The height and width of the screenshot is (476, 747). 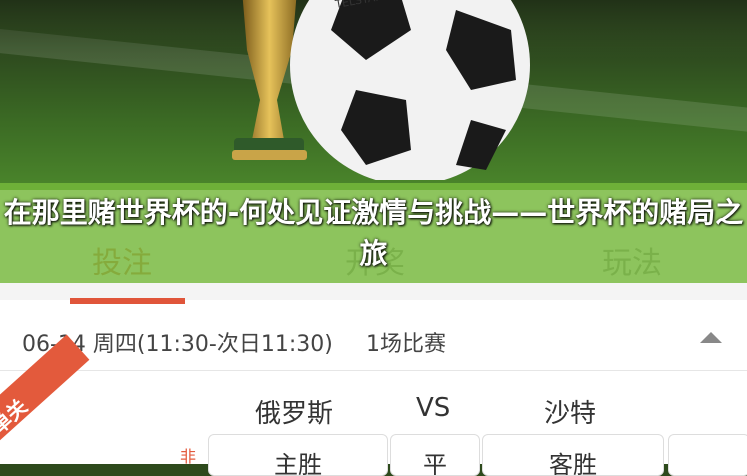 What do you see at coordinates (294, 414) in the screenshot?
I see `home-team: 俄罗斯` at bounding box center [294, 414].